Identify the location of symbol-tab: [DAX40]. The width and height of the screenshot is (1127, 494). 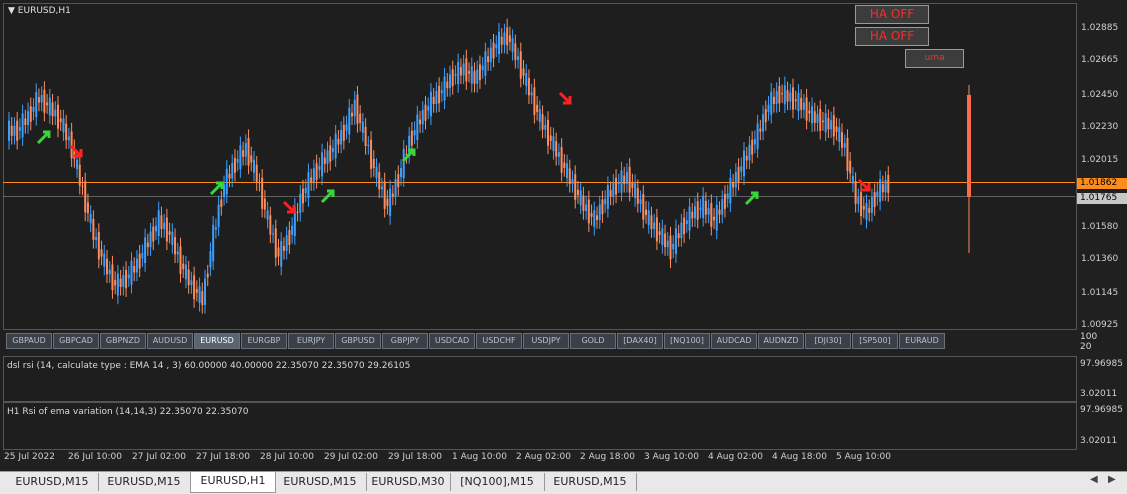
(640, 341).